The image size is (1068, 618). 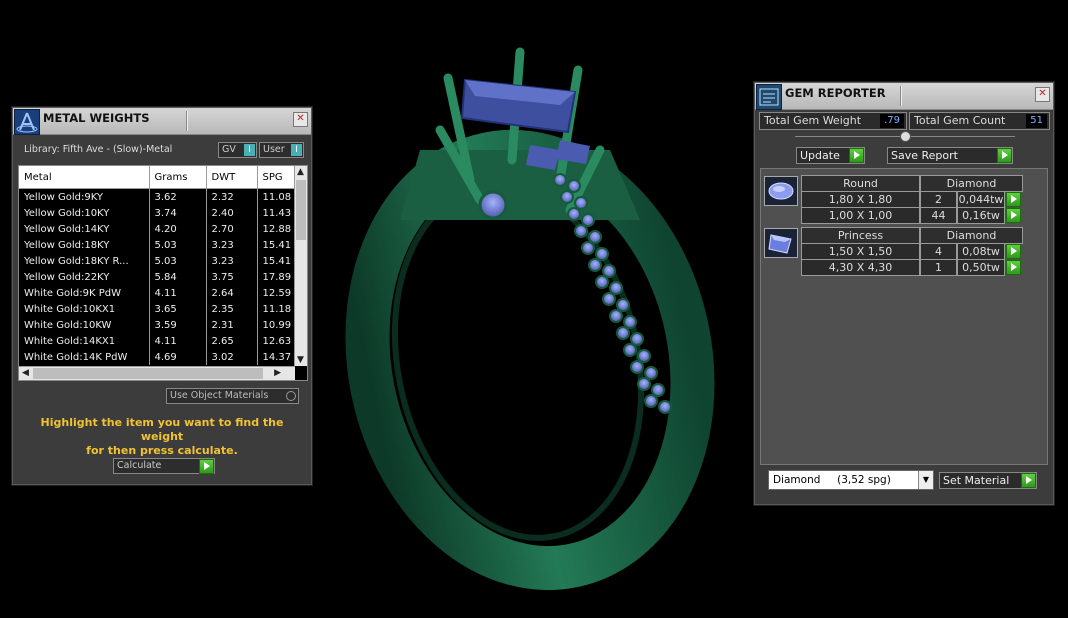 What do you see at coordinates (157, 229) in the screenshot?
I see `table-row: Yellow Gold:14KY 4.20 2.70 12.88` at bounding box center [157, 229].